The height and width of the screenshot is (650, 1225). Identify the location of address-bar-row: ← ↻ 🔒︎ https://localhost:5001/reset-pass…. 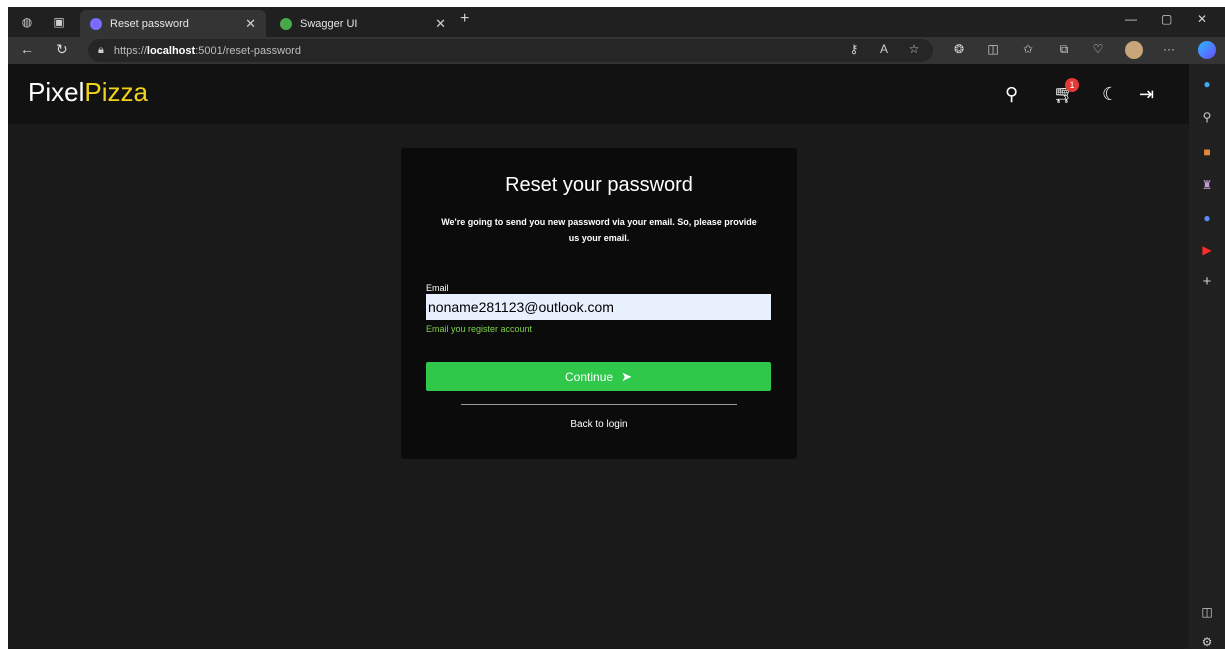
(616, 50).